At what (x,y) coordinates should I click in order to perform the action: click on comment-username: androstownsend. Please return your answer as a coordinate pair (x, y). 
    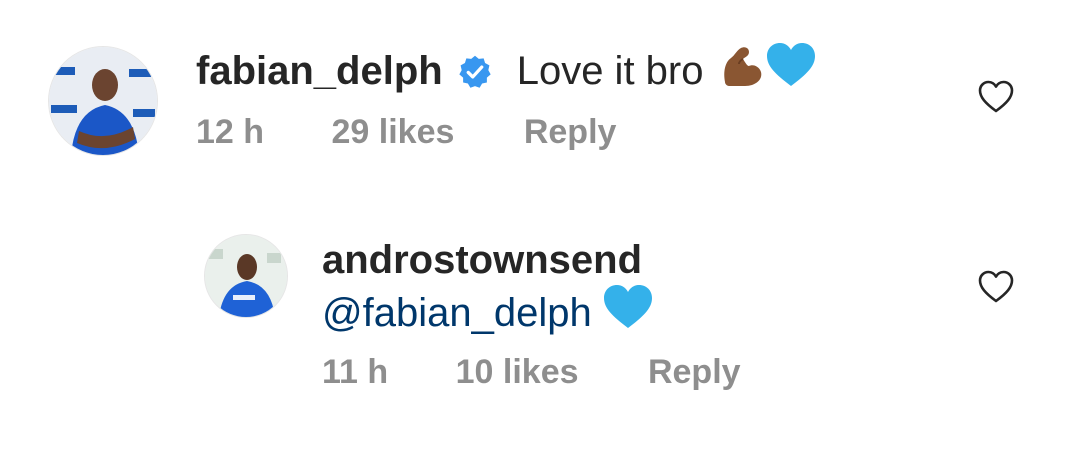
    Looking at the image, I should click on (482, 260).